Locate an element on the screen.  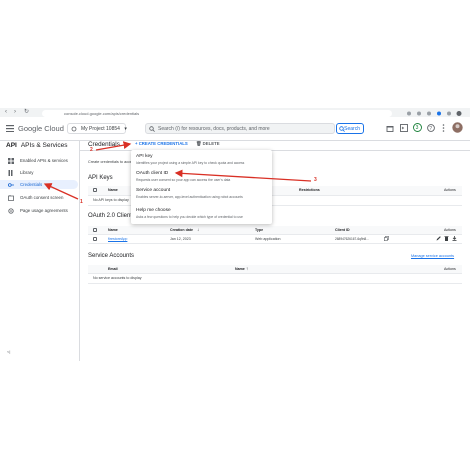
annotation-arrows is located at coordinates (177, 170).